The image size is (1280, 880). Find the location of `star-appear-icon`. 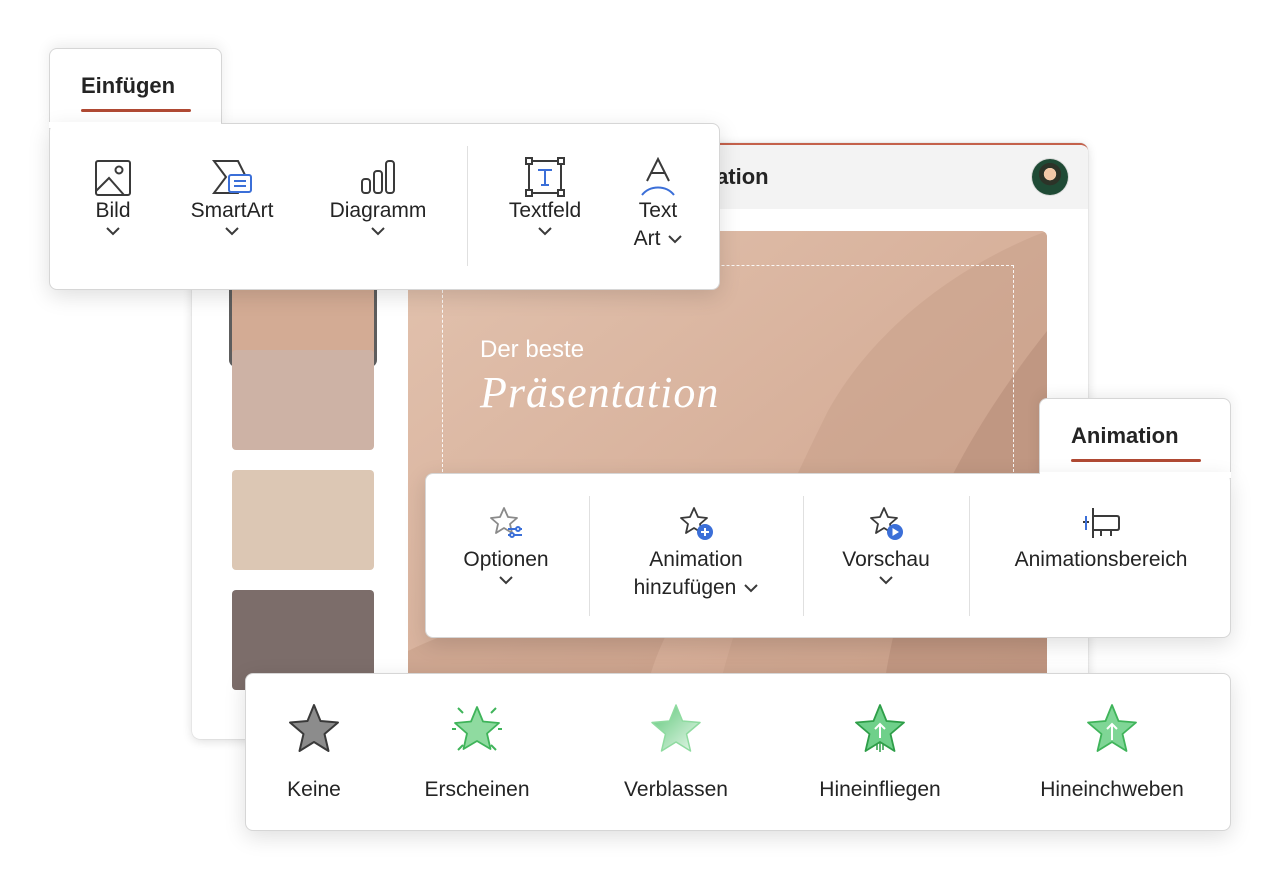

star-appear-icon is located at coordinates (477, 728).